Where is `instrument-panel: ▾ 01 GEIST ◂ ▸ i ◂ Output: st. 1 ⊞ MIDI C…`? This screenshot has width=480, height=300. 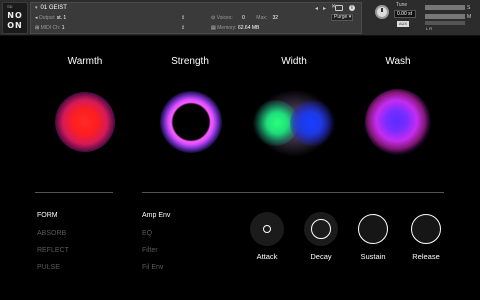 instrument-panel: ▾ 01 GEIST ◂ ▸ i ◂ Output: st. 1 ⊞ MIDI C… is located at coordinates (196, 18).